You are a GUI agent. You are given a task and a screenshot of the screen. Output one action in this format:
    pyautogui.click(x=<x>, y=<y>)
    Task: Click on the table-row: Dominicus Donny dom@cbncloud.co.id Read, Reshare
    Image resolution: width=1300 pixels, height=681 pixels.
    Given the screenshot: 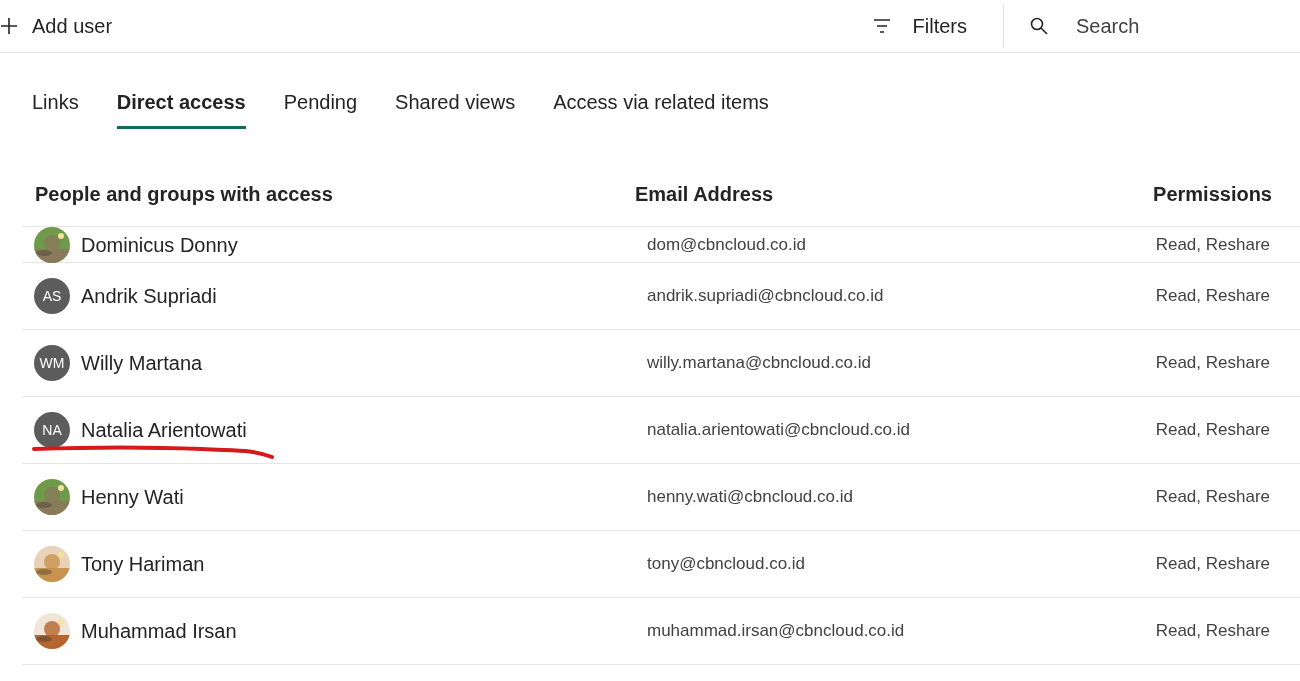 What is the action you would take?
    pyautogui.click(x=661, y=245)
    